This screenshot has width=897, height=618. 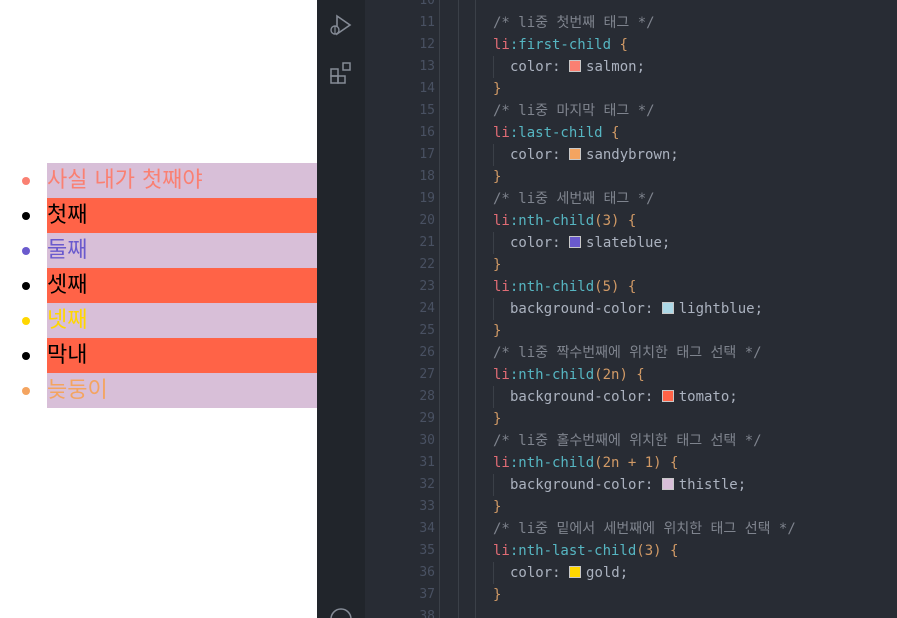 I want to click on code-line: color: gold;, so click(x=561, y=573).